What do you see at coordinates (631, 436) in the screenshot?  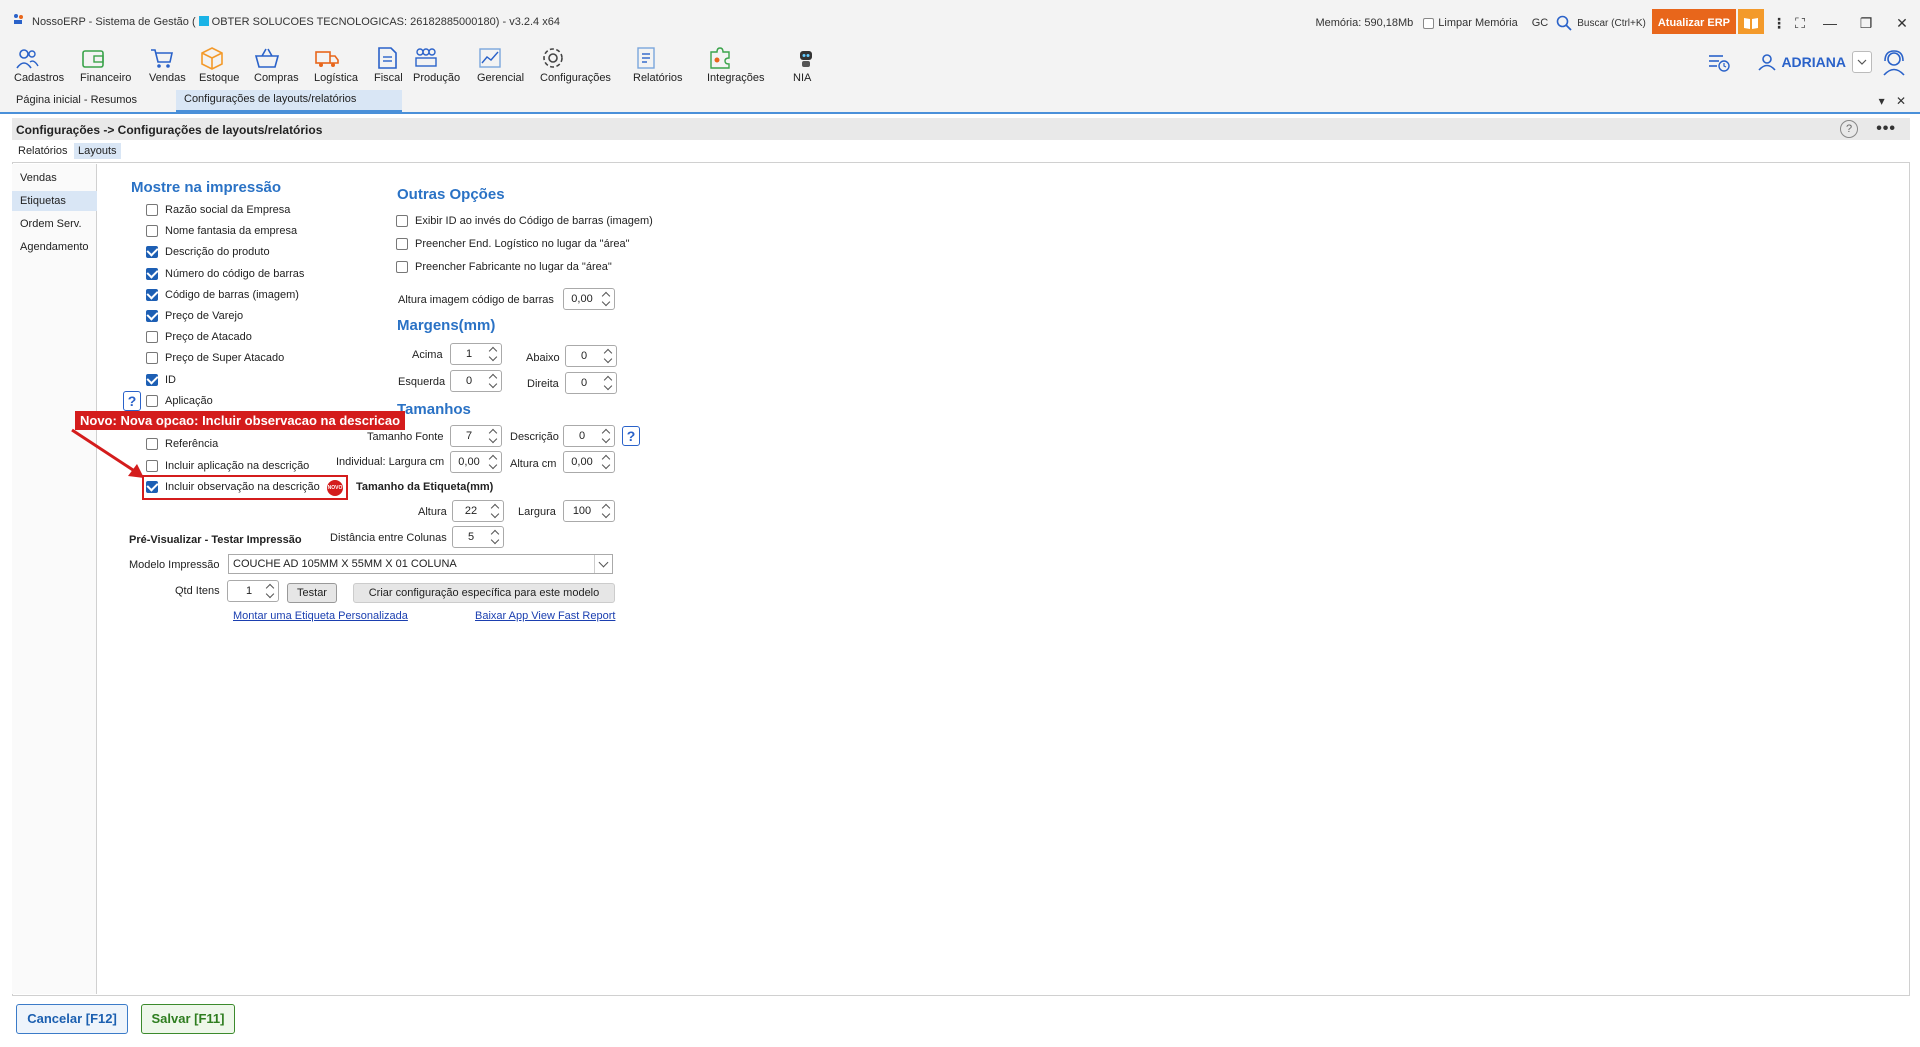 I see `sizes-help-icon: ?` at bounding box center [631, 436].